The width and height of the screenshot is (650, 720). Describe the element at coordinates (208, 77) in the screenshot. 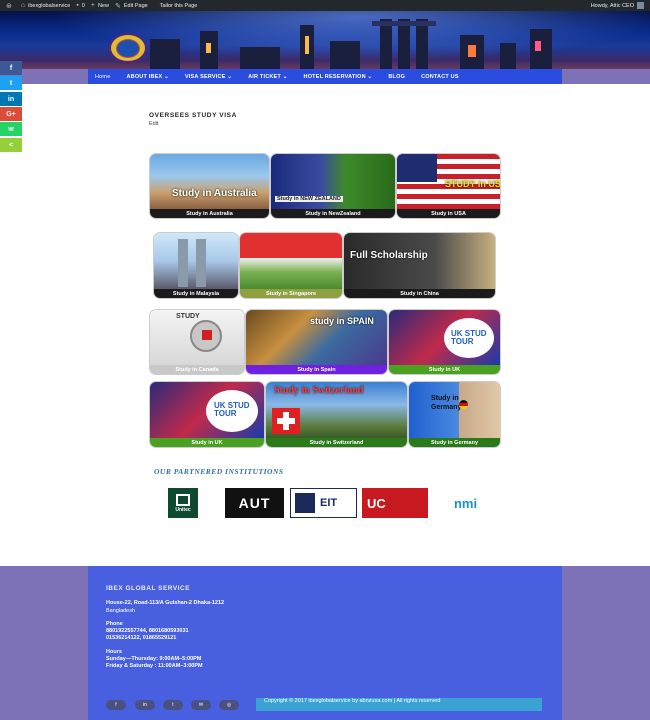

I see `nav-visa-service: VISA SERVICE ⌄` at that location.